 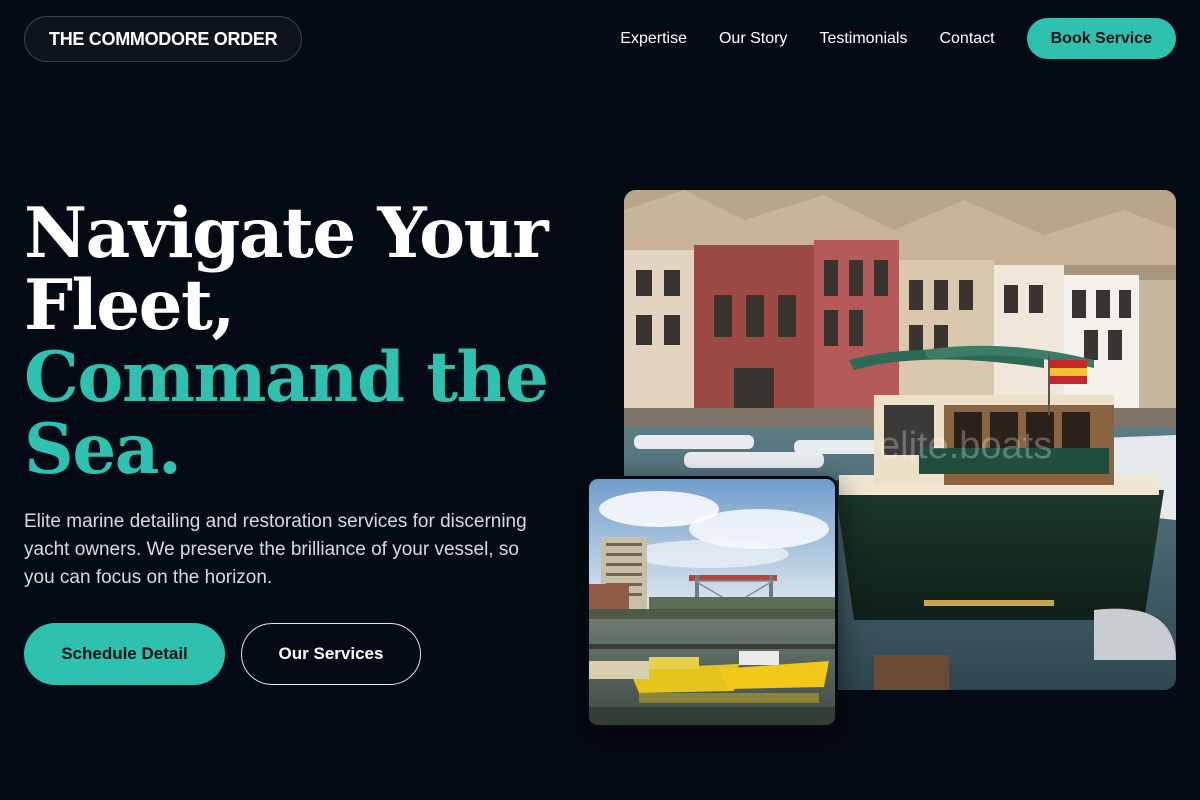 I want to click on headline-line-1: Navigate Your, so click(x=286, y=233).